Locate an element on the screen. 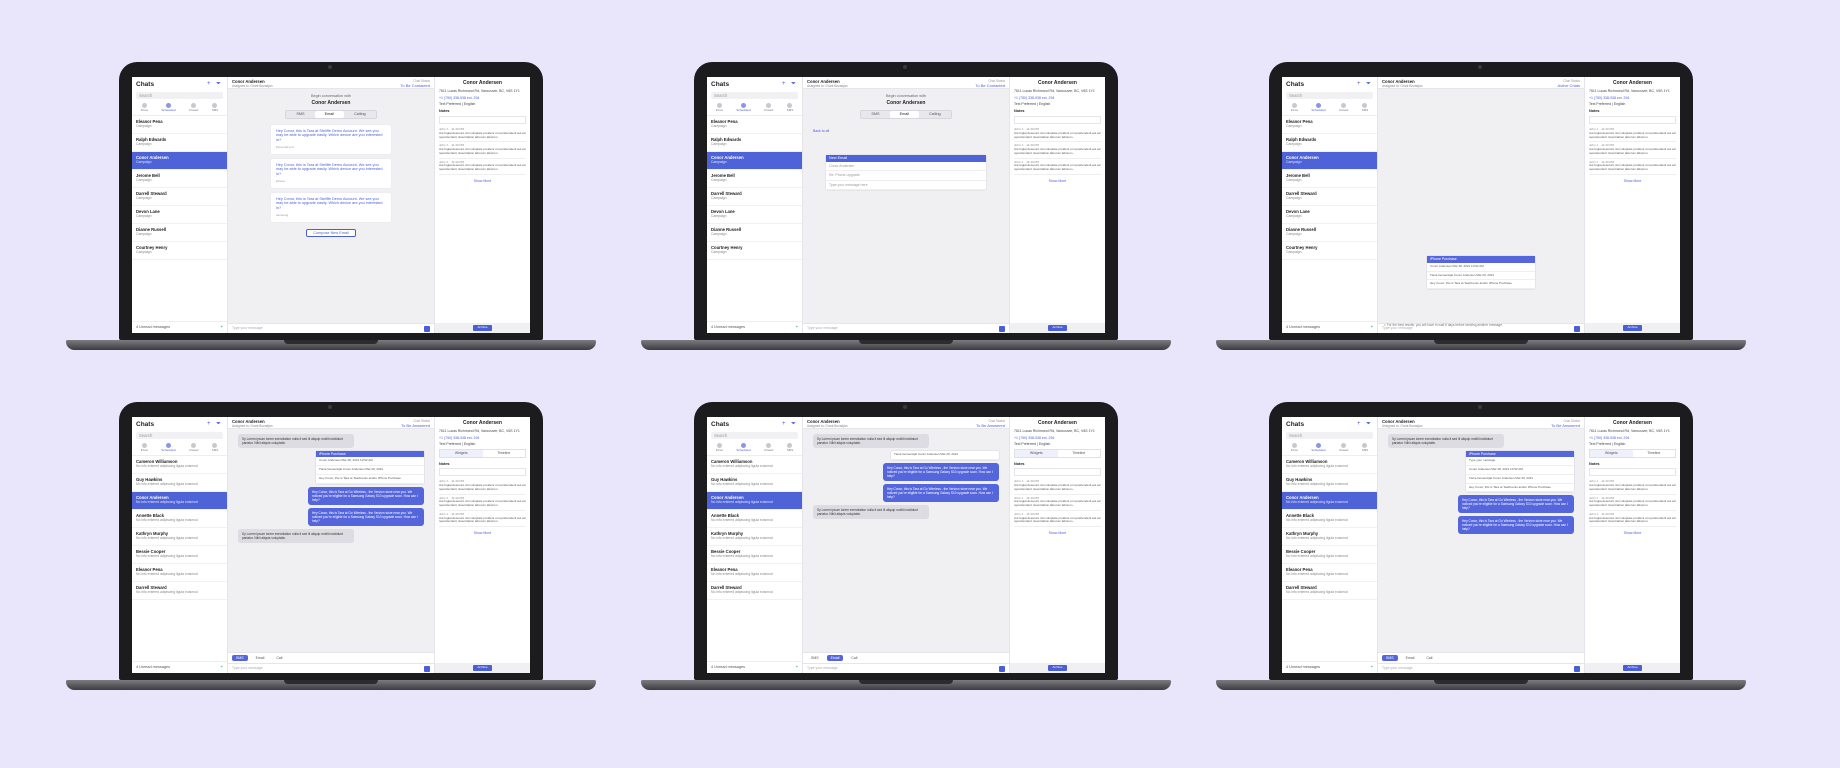  email-field: Re: Phone Upgrade is located at coordinates (906, 176).